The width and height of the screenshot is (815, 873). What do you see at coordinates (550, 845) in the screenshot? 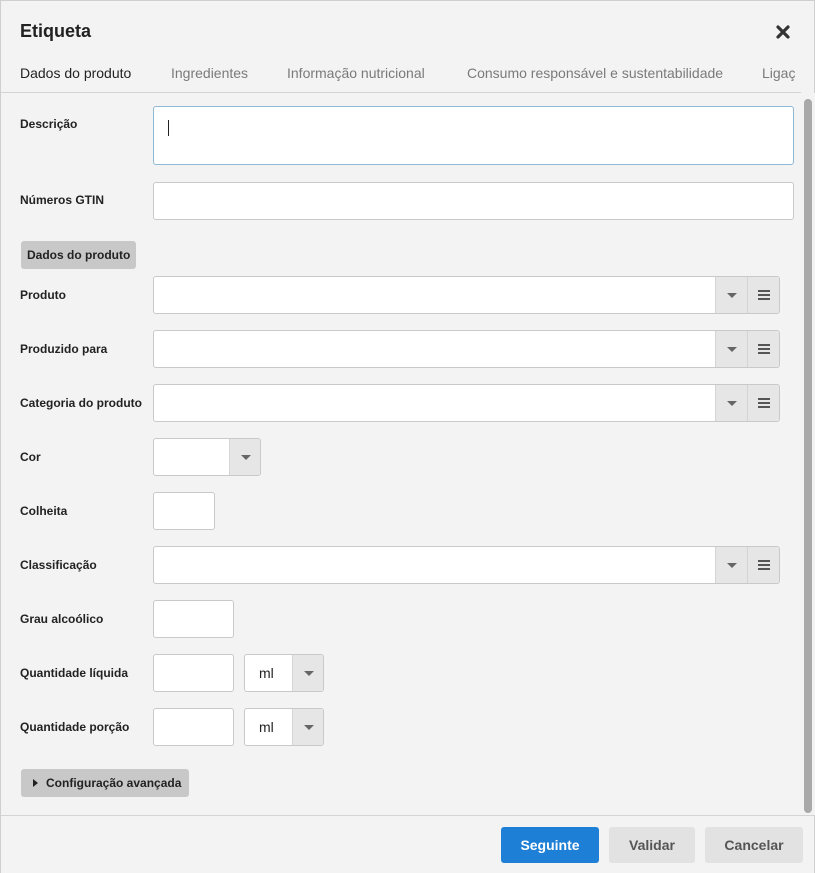
I see `next-button: Seguinte` at bounding box center [550, 845].